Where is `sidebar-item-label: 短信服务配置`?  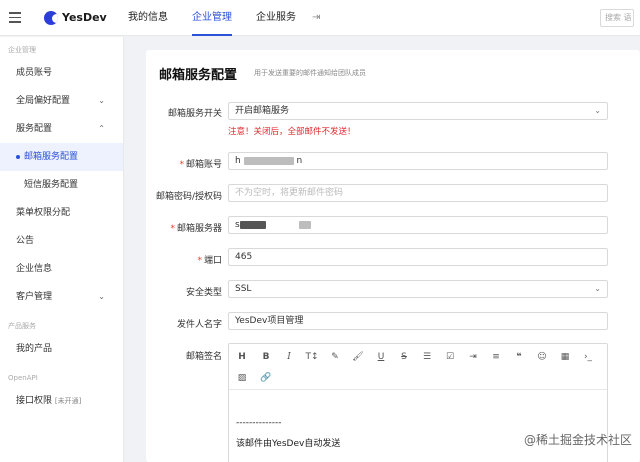 sidebar-item-label: 短信服务配置 is located at coordinates (51, 185).